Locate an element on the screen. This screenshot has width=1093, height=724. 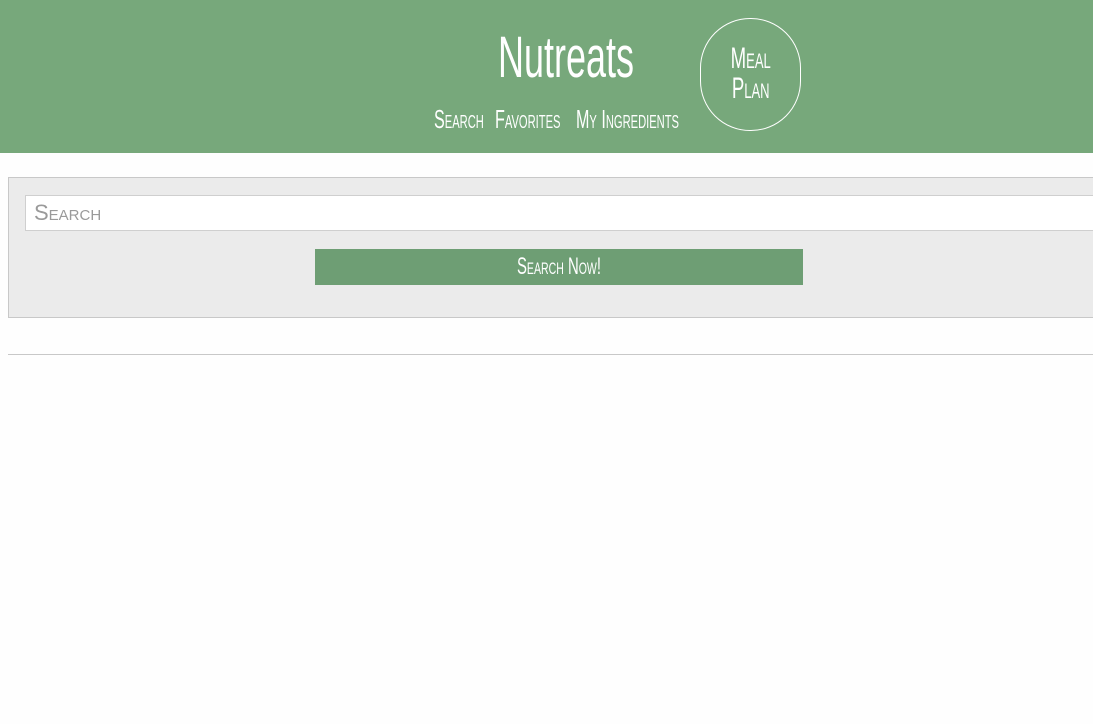
search-now-button: Search Now! is located at coordinates (559, 267).